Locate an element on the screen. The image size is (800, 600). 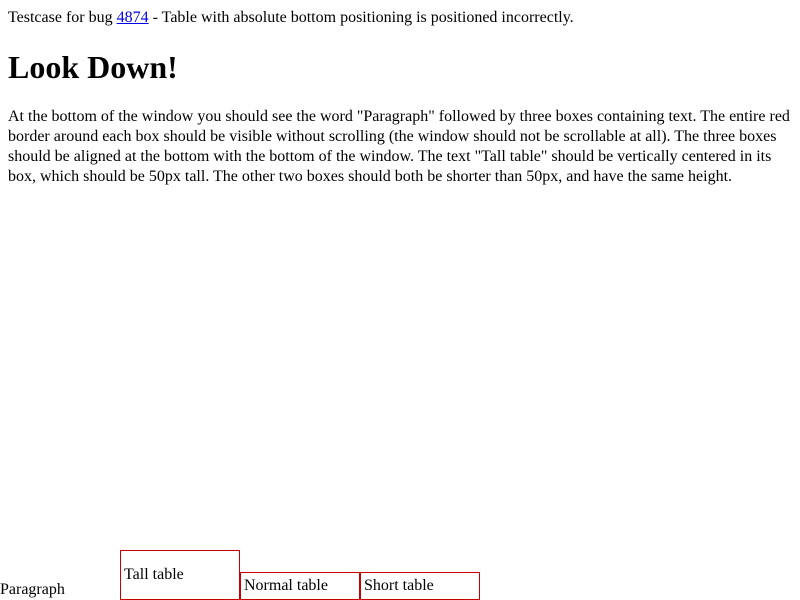
tall-table-label: Tall table is located at coordinates (154, 574).